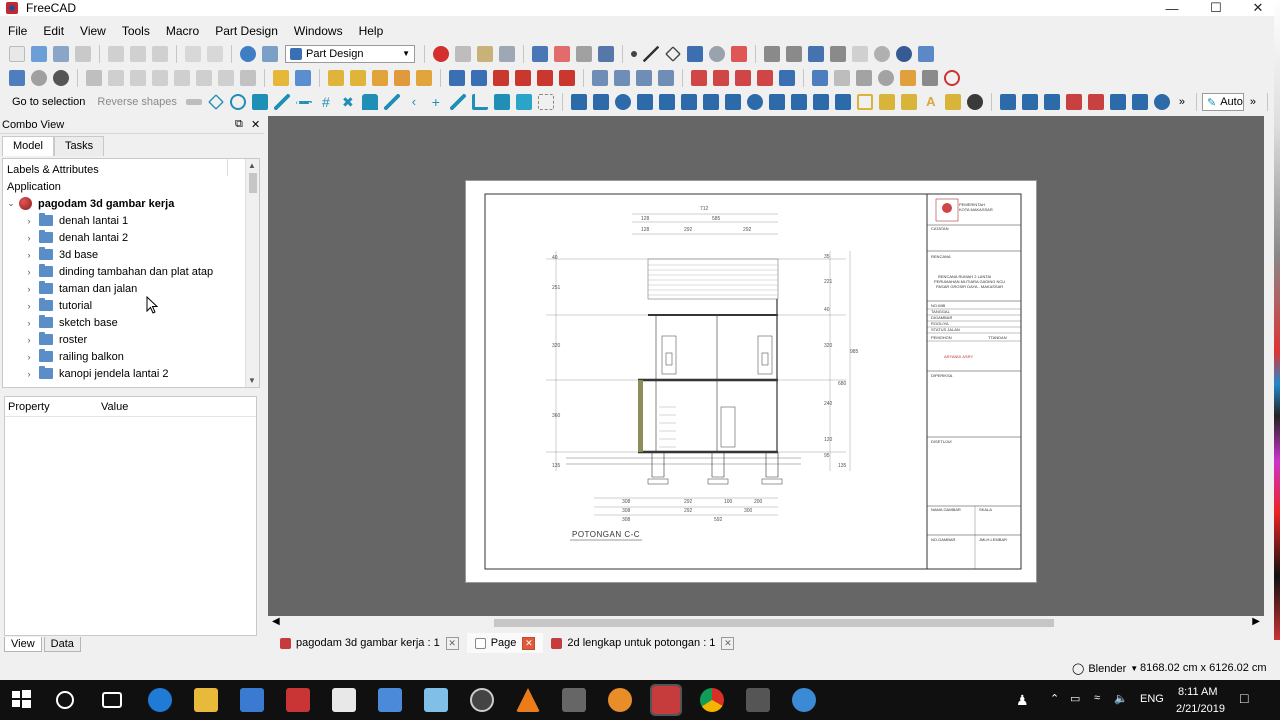 The height and width of the screenshot is (720, 1280). What do you see at coordinates (1182, 102) in the screenshot?
I see `more-tools-icon: »` at bounding box center [1182, 102].